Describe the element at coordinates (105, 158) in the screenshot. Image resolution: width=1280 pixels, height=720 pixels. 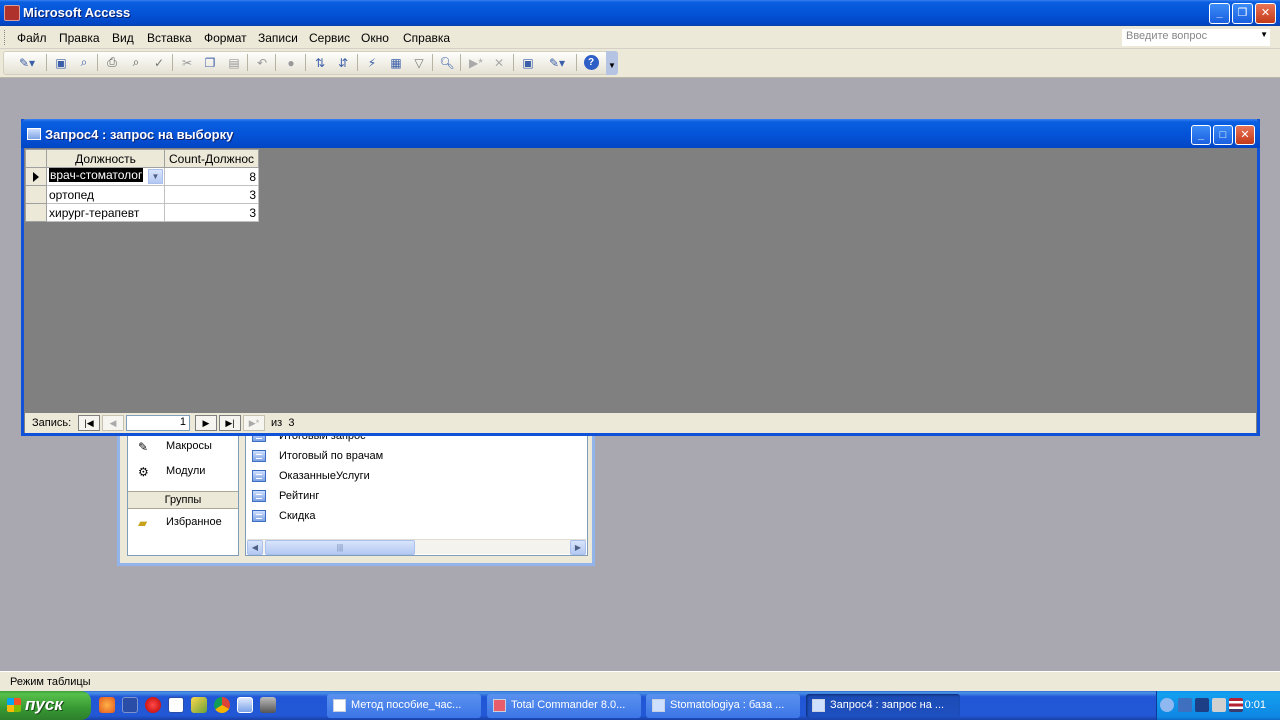
I see `column-header-position: Должность` at that location.